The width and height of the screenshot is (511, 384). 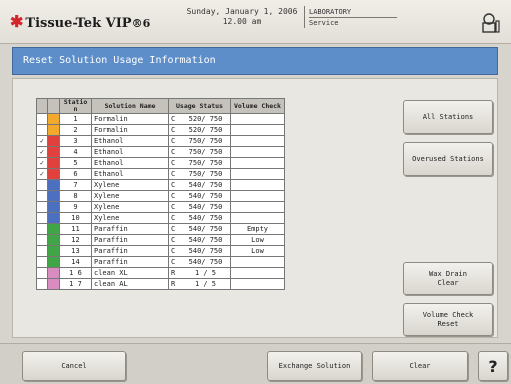 What do you see at coordinates (160, 229) in the screenshot?
I see `table-row: 11 Paraffin C 540/ 750 Empty` at bounding box center [160, 229].